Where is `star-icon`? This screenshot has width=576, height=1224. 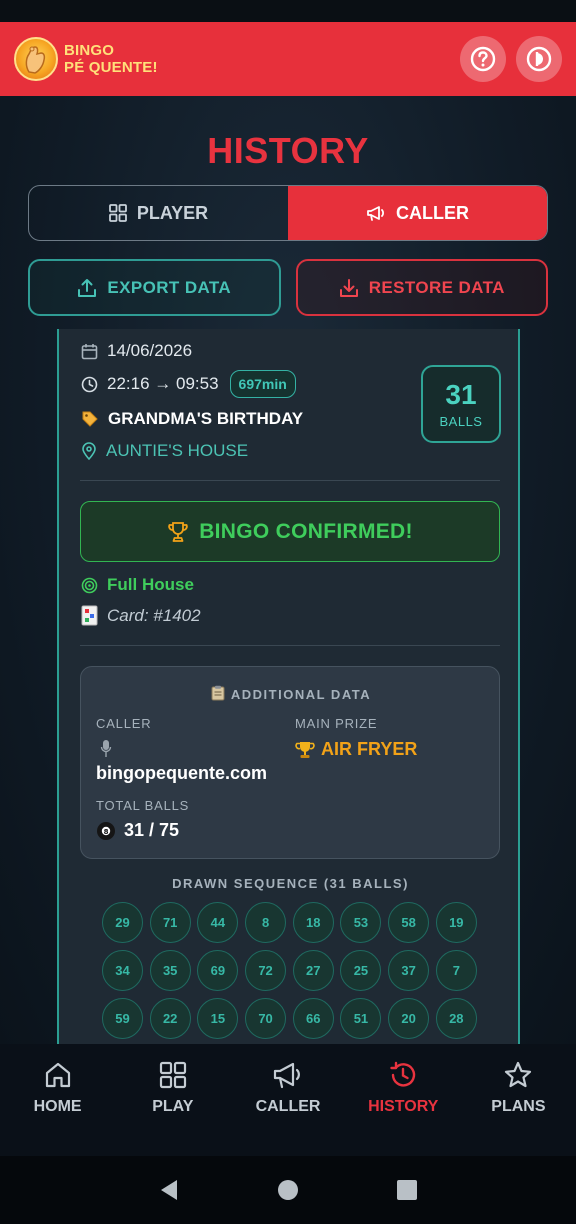
star-icon is located at coordinates (518, 1074).